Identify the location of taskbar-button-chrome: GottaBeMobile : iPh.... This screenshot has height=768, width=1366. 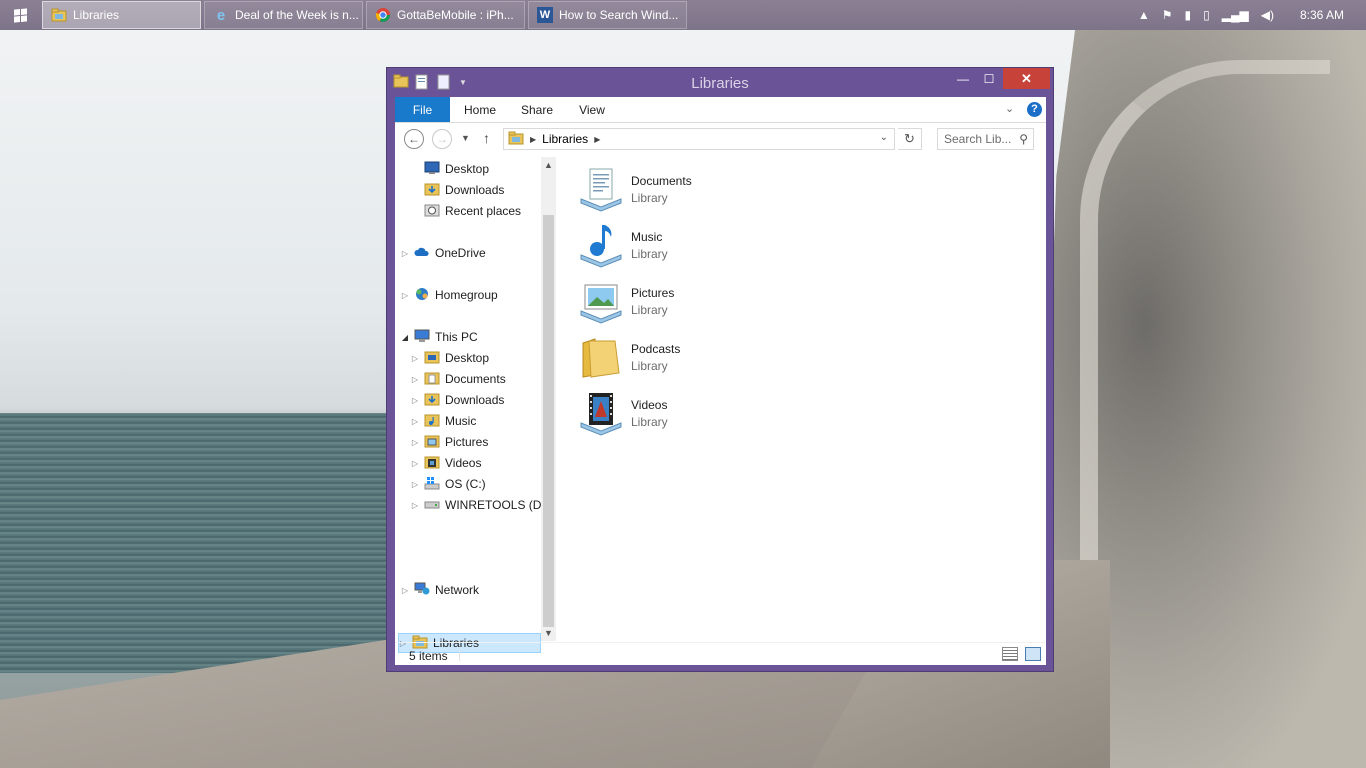
(445, 15).